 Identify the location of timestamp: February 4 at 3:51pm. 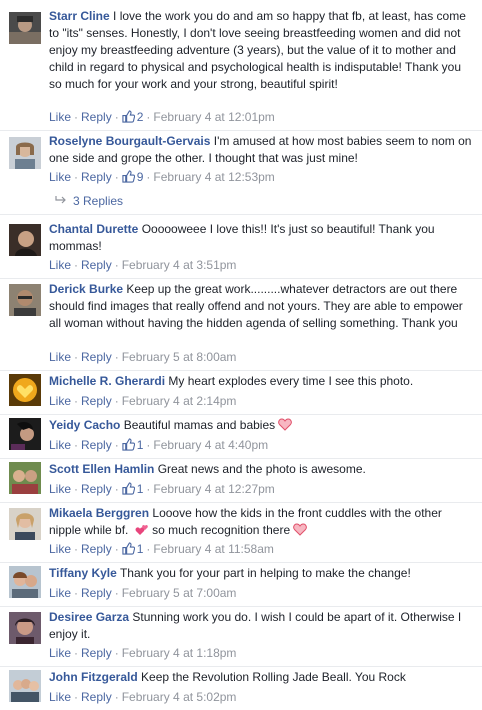
(179, 265).